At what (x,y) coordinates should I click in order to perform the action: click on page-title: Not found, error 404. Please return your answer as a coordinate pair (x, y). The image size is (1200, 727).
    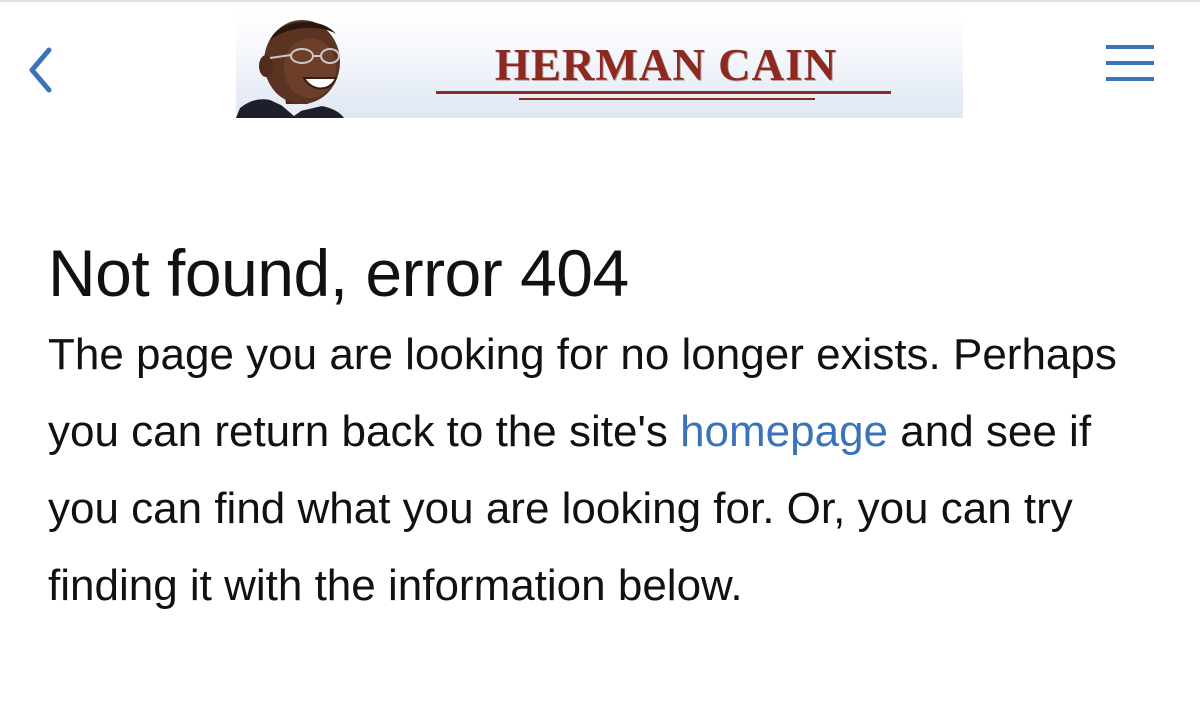
    Looking at the image, I should click on (338, 273).